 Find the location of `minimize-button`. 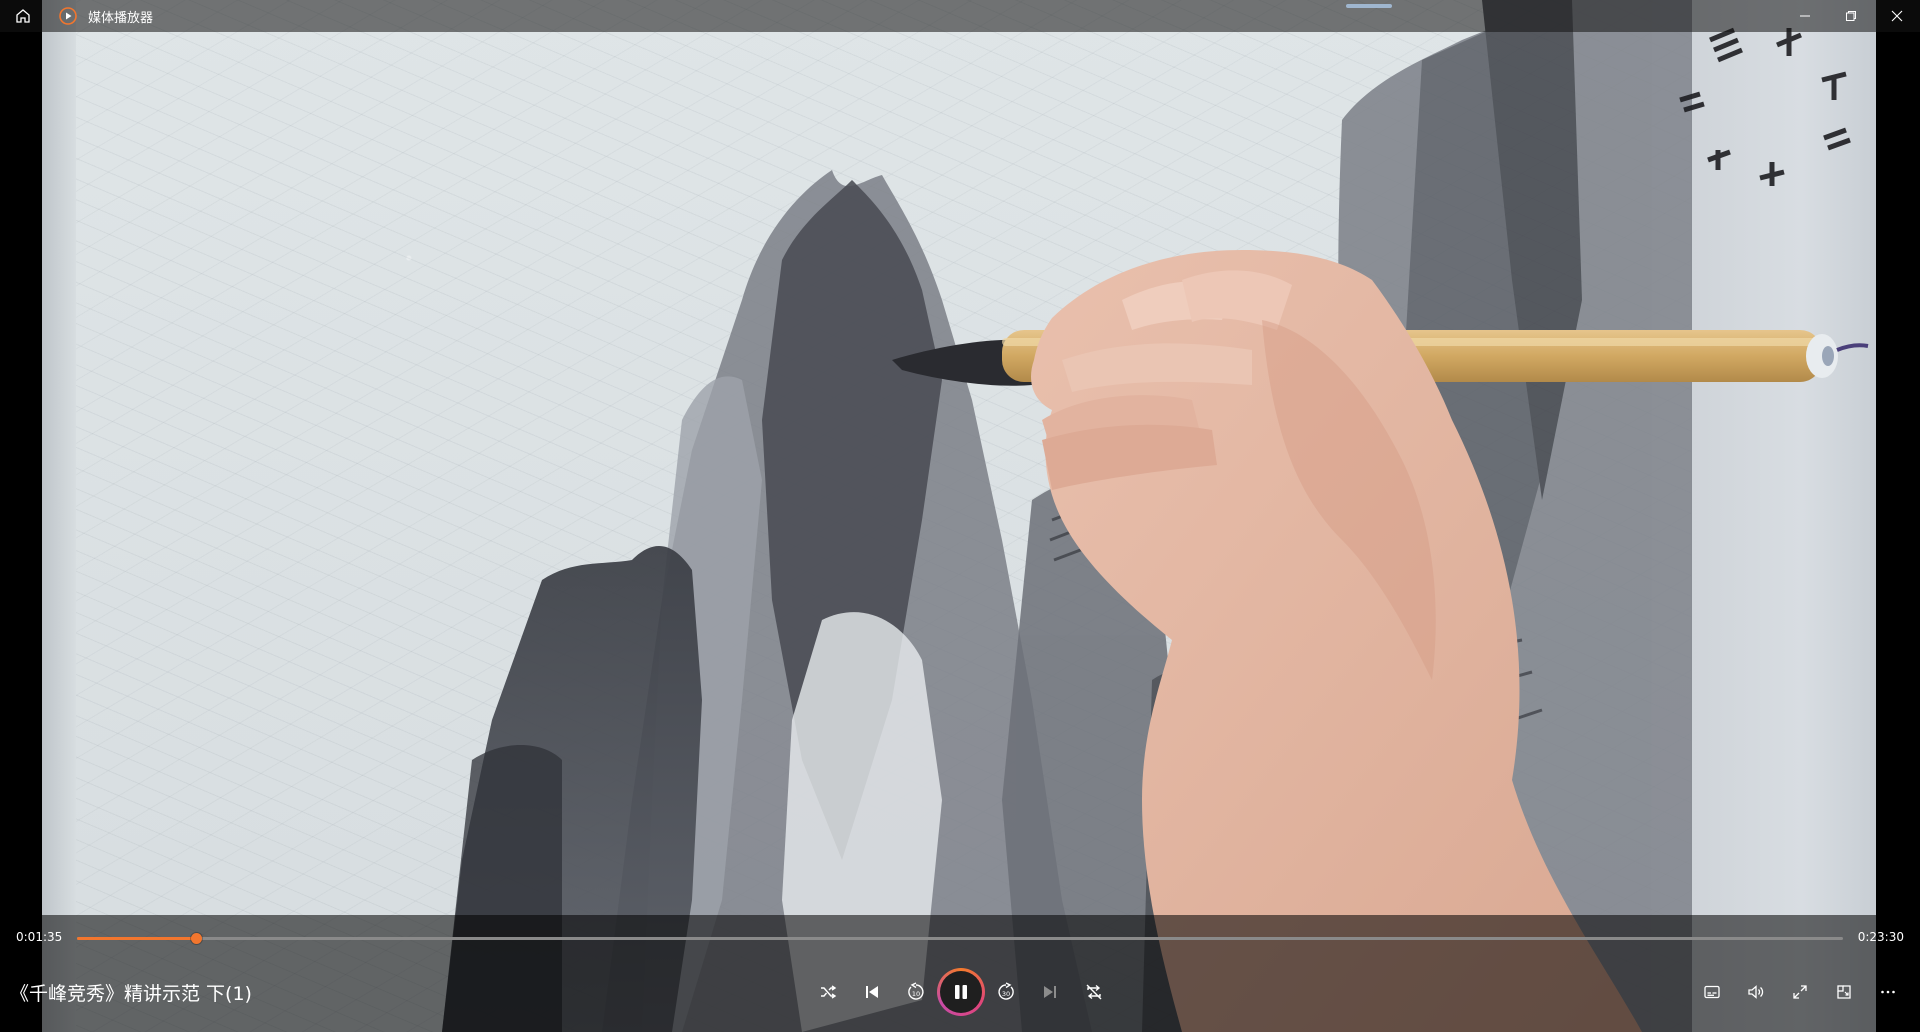

minimize-button is located at coordinates (1805, 16).